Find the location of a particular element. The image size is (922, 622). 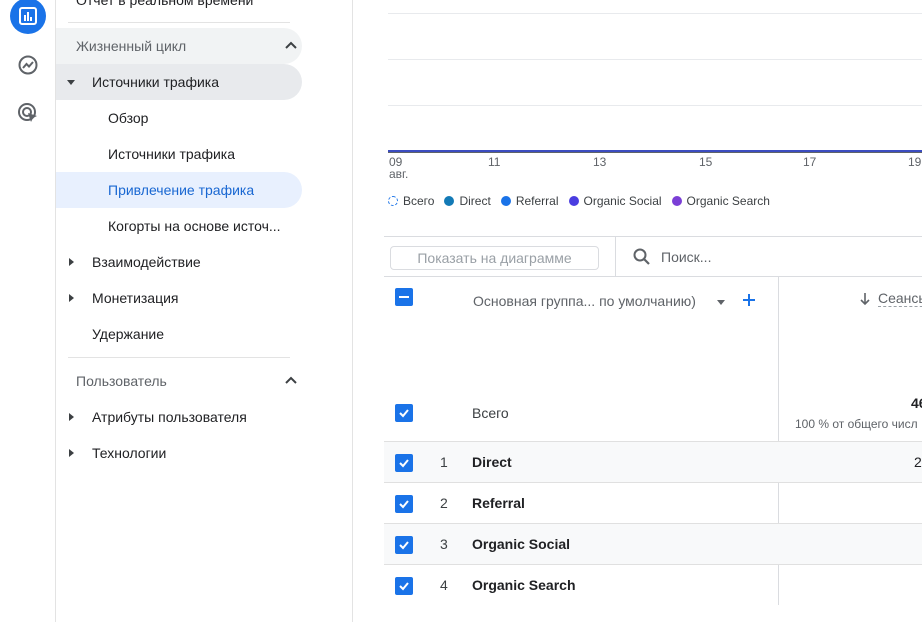

chart-baseline is located at coordinates (655, 152).